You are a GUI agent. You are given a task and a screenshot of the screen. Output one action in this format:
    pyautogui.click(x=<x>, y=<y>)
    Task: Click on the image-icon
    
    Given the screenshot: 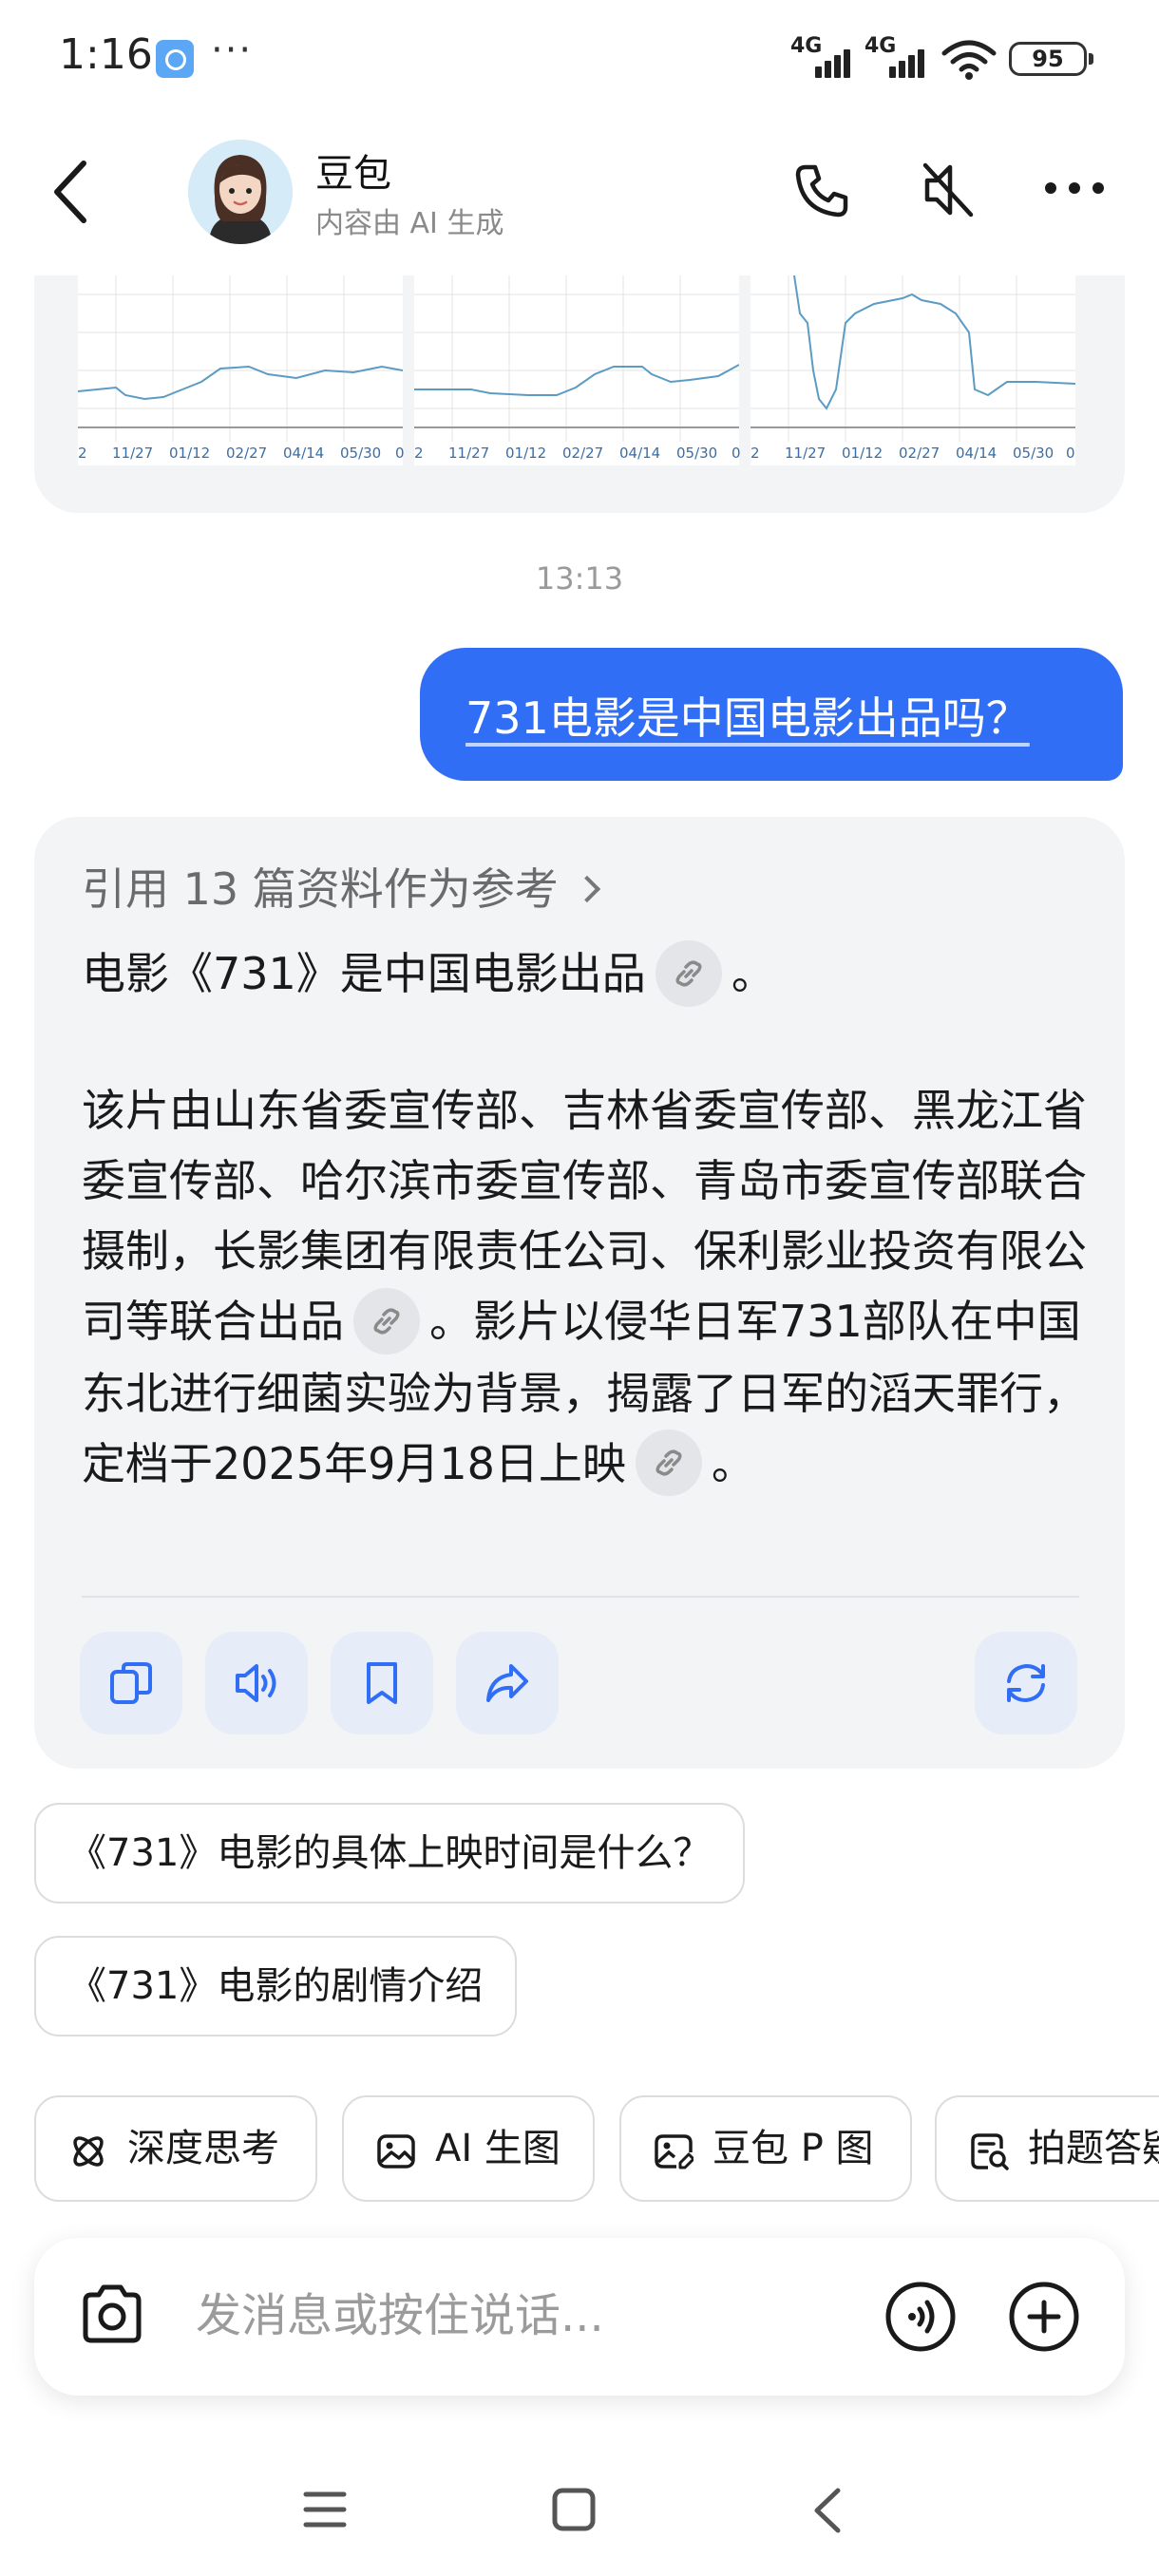 What is the action you would take?
    pyautogui.click(x=396, y=2151)
    